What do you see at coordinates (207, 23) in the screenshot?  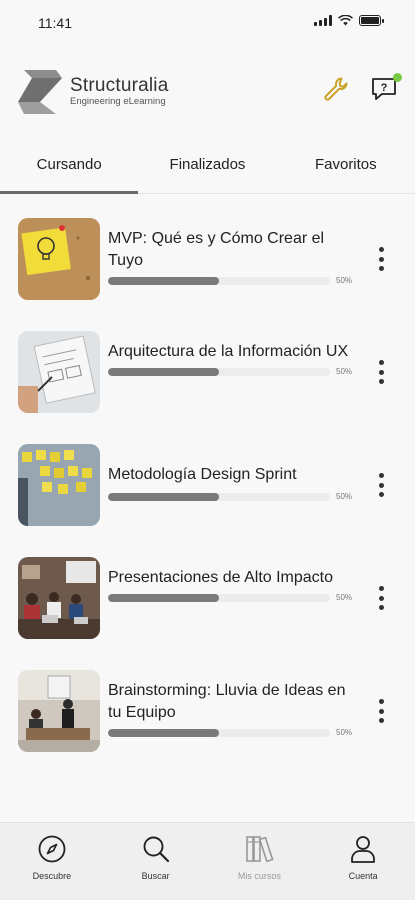 I see `status-bar: 11:41` at bounding box center [207, 23].